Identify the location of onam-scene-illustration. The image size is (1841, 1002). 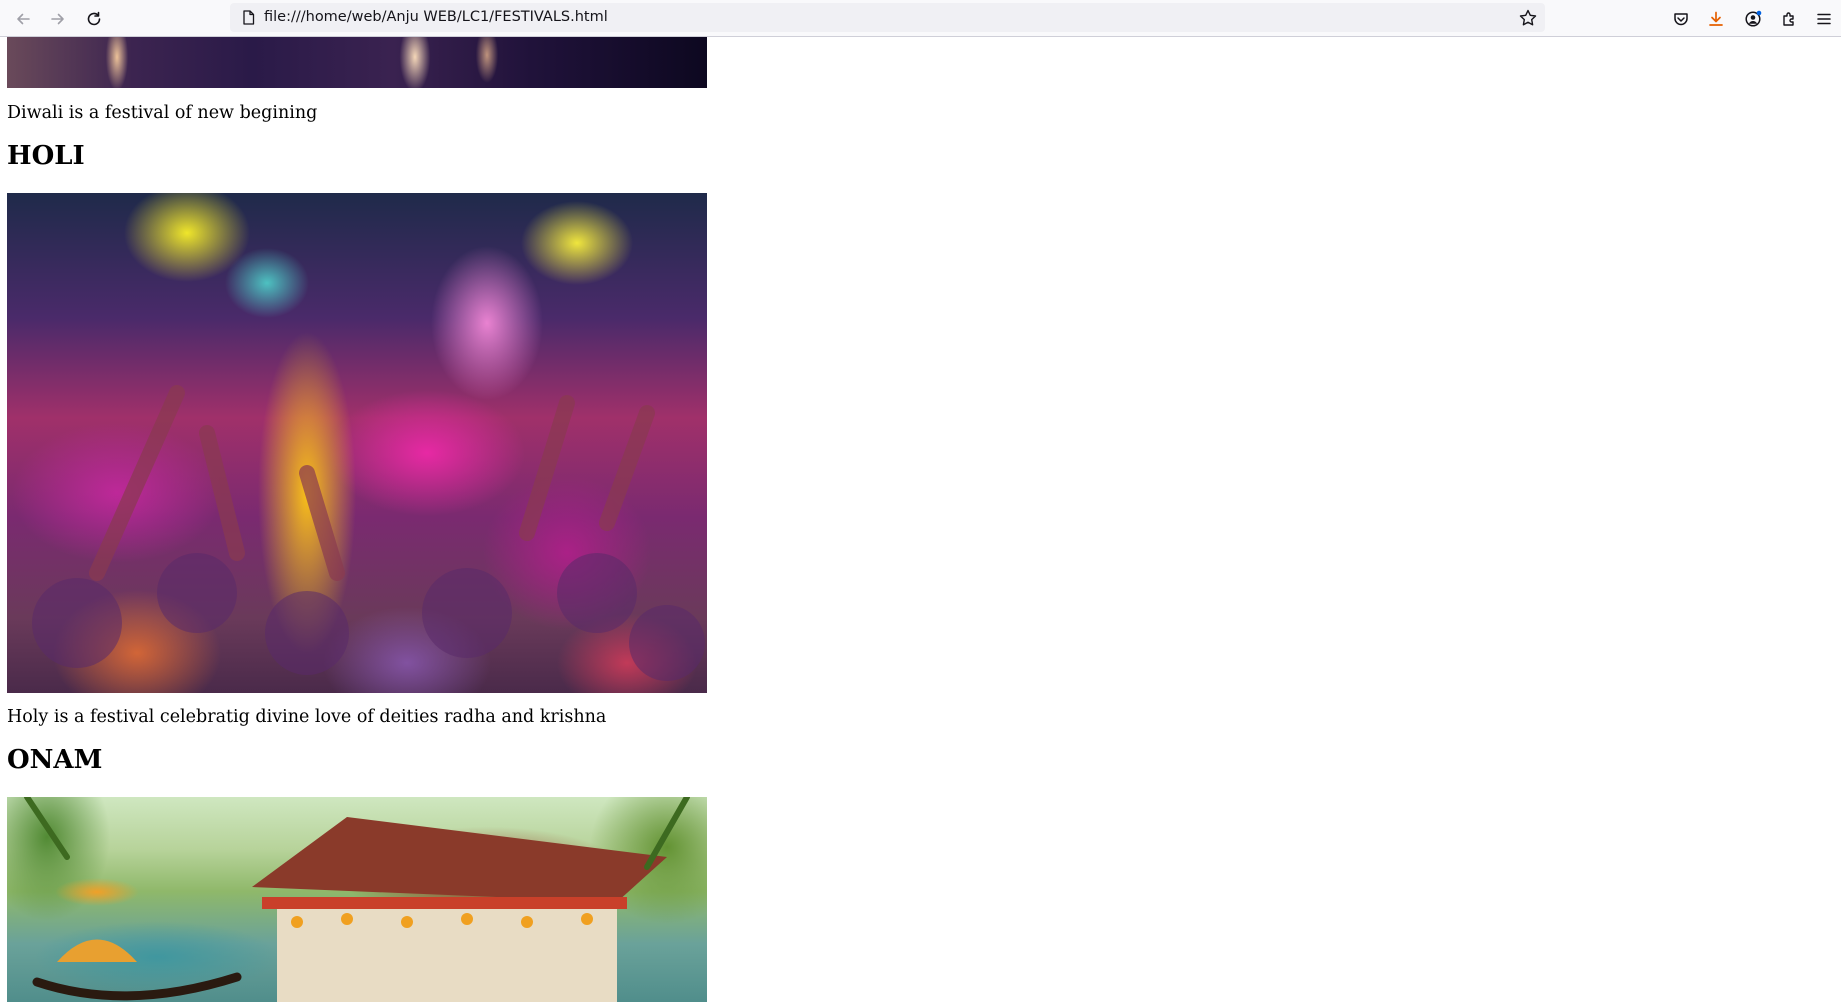
(357, 899).